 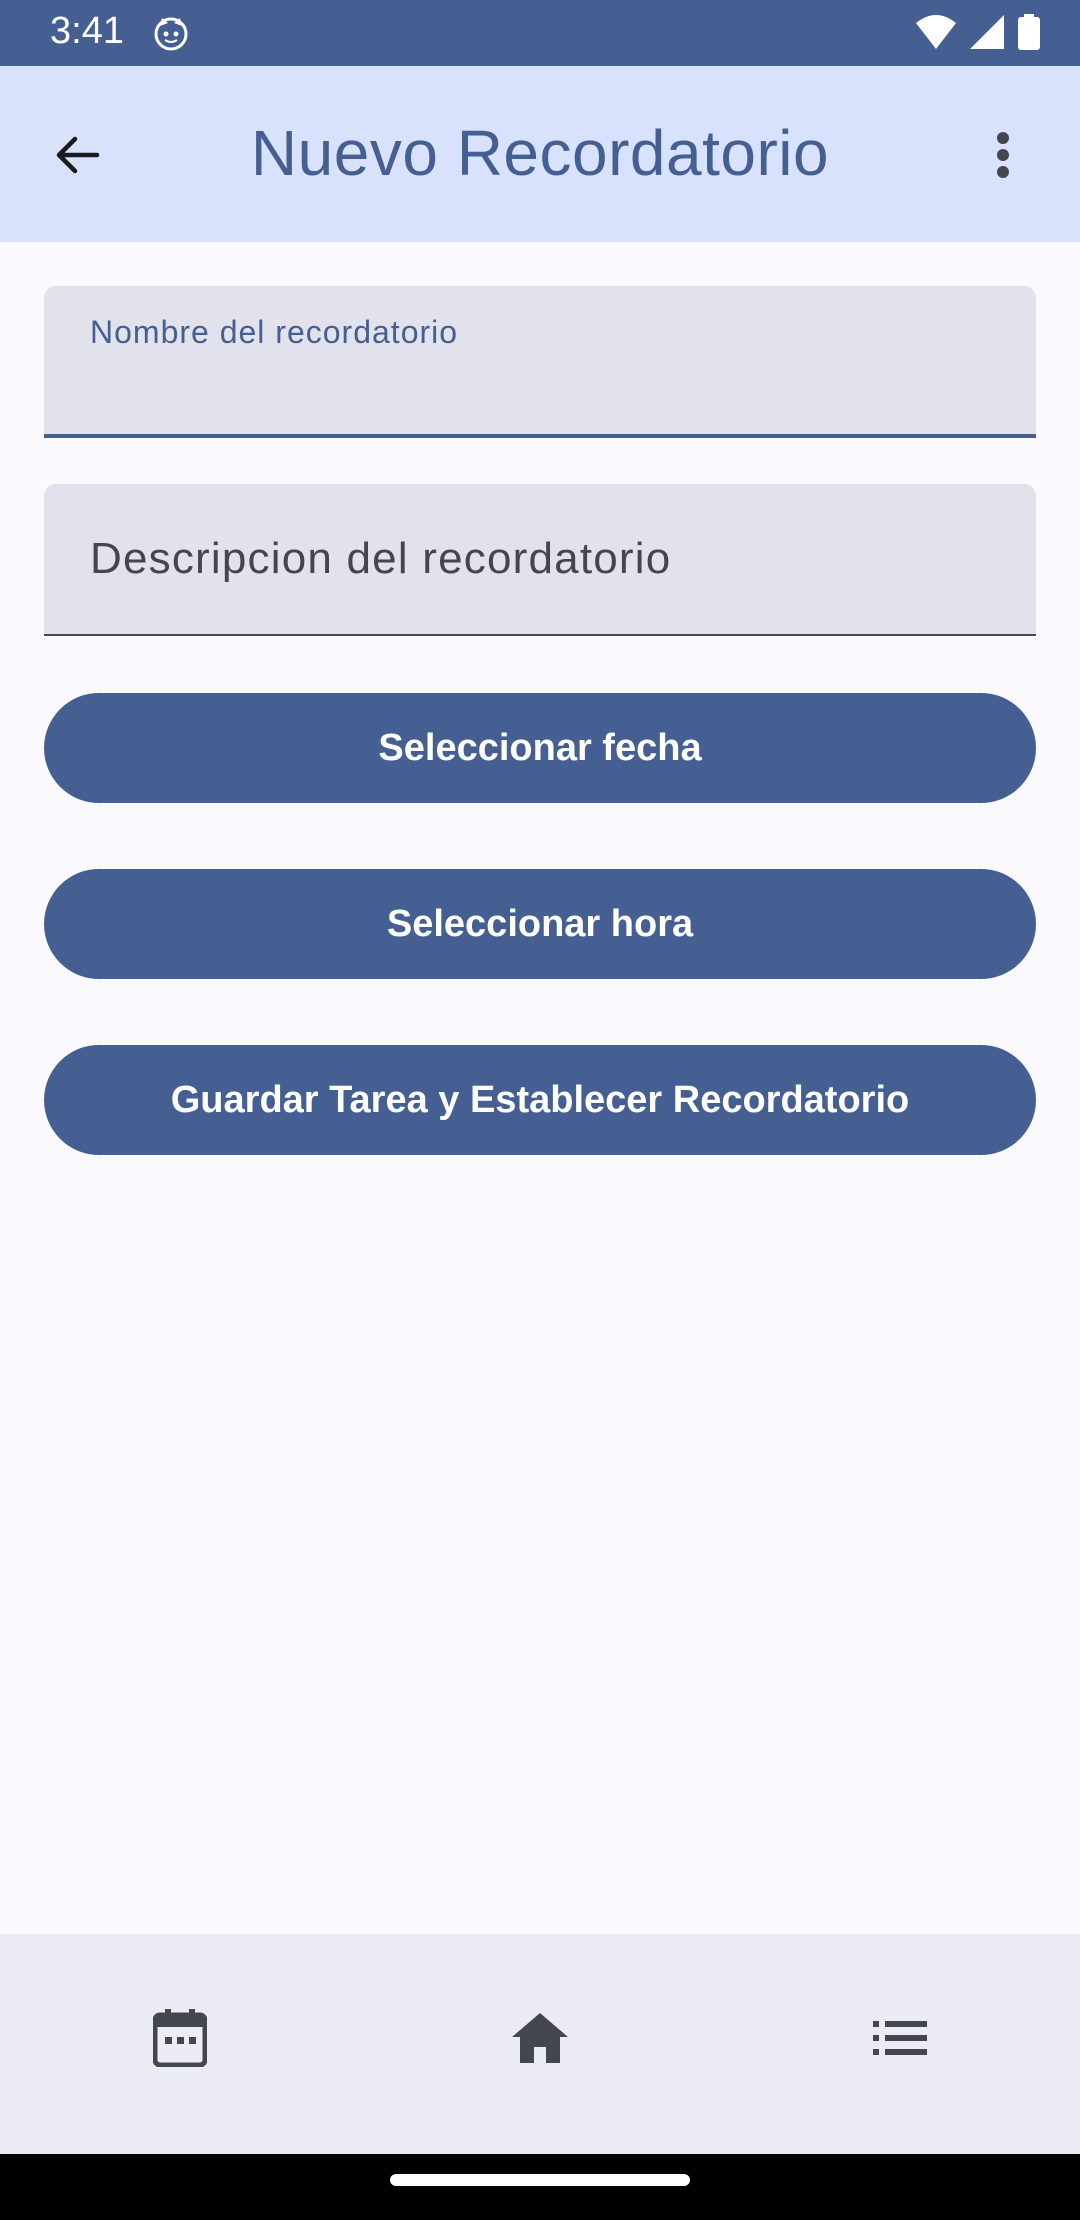 I want to click on gesture-nav-area, so click(x=540, y=2187).